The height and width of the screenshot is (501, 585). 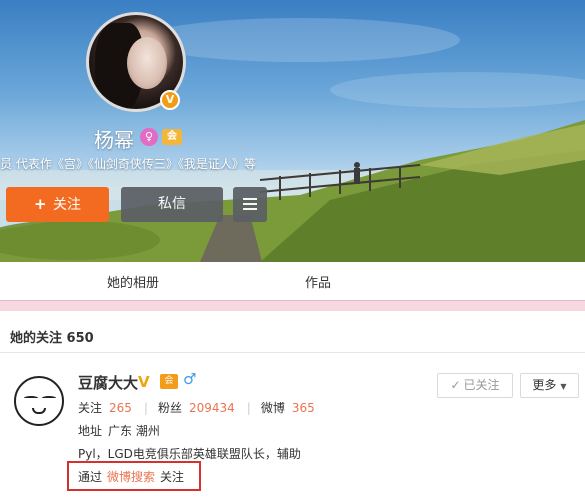 What do you see at coordinates (189, 454) in the screenshot?
I see `user-bio: Pyl，LGD电竞俱乐部英雄联盟队长，辅助` at bounding box center [189, 454].